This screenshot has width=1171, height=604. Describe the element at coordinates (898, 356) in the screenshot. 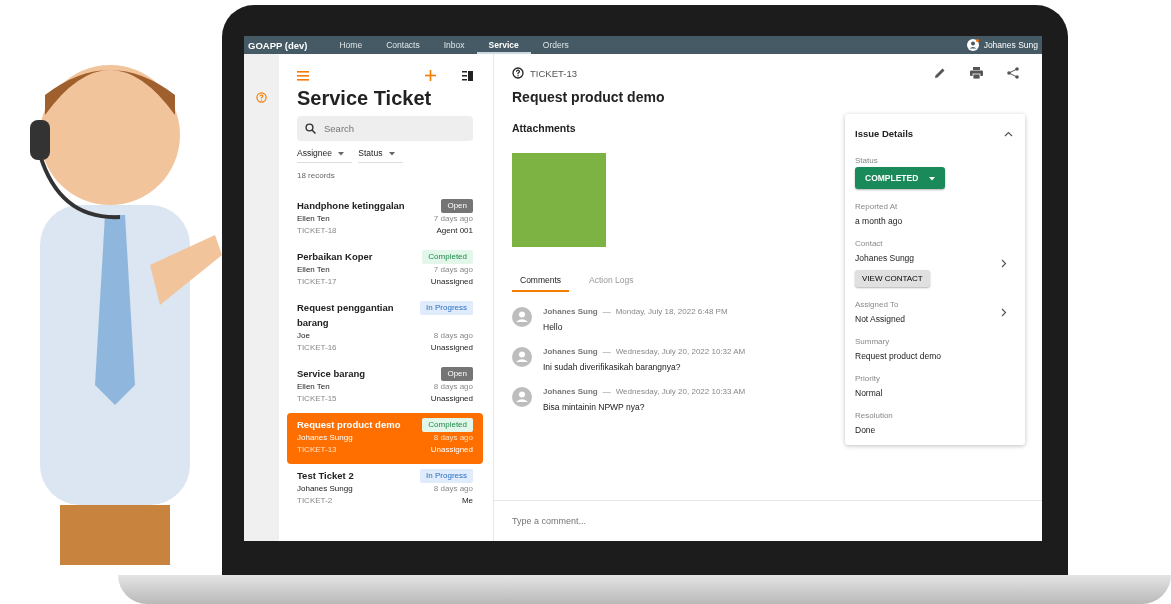

I see `field-value: Request product demo` at that location.